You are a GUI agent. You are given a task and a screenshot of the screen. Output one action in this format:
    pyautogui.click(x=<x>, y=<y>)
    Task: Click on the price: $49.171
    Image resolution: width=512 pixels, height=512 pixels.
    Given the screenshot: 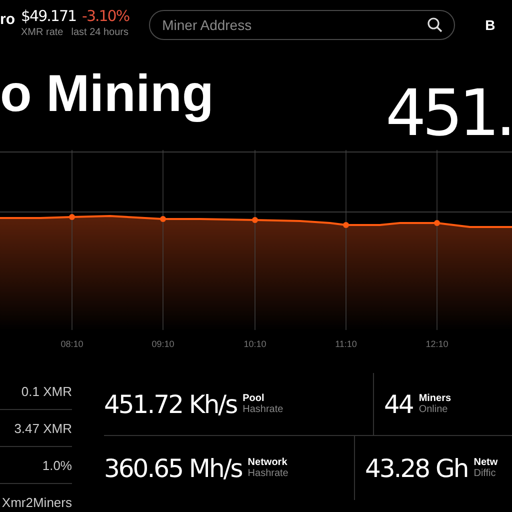 What is the action you would take?
    pyautogui.click(x=48, y=16)
    